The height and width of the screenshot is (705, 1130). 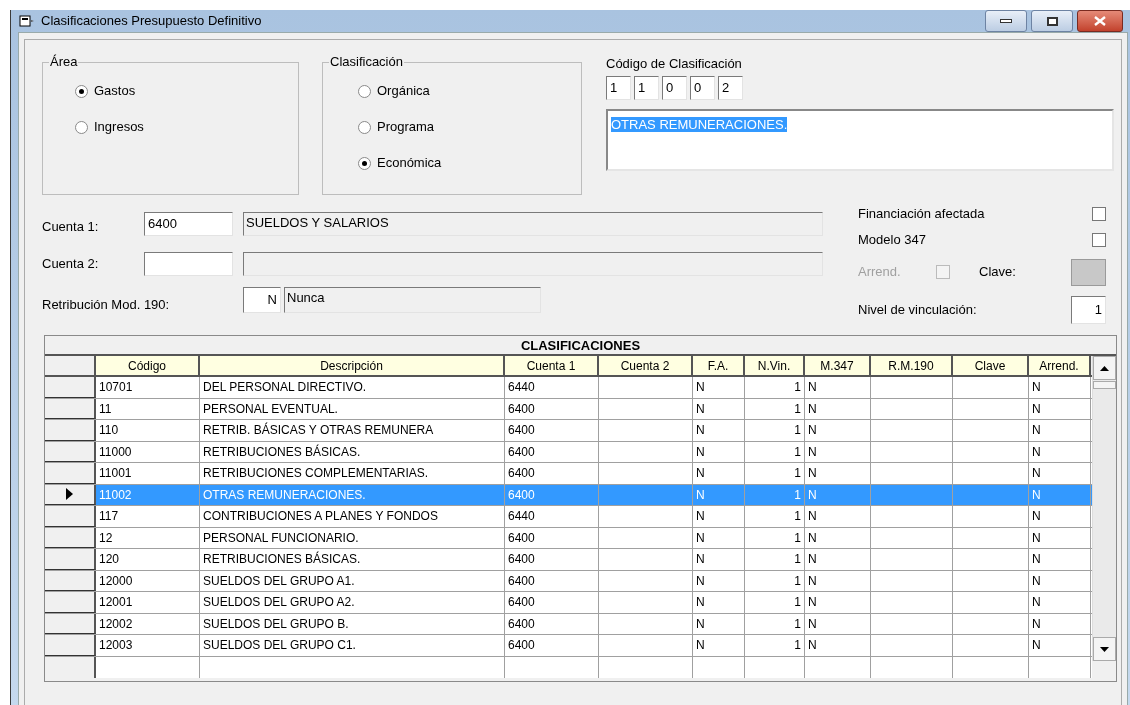 What do you see at coordinates (1052, 21) in the screenshot?
I see `maximize-button` at bounding box center [1052, 21].